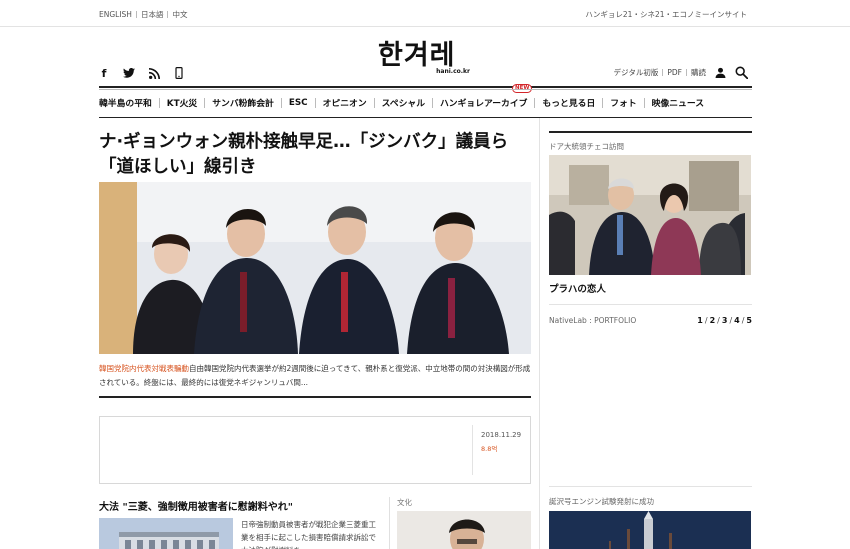 This screenshot has width=850, height=549. I want to click on nav-item: スペシャル, so click(396, 102).